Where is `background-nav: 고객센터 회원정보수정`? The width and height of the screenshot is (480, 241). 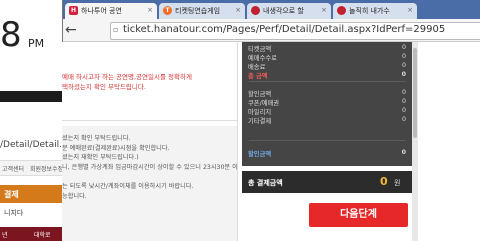
background-nav: 고객센터 회원정보수정 is located at coordinates (31, 168).